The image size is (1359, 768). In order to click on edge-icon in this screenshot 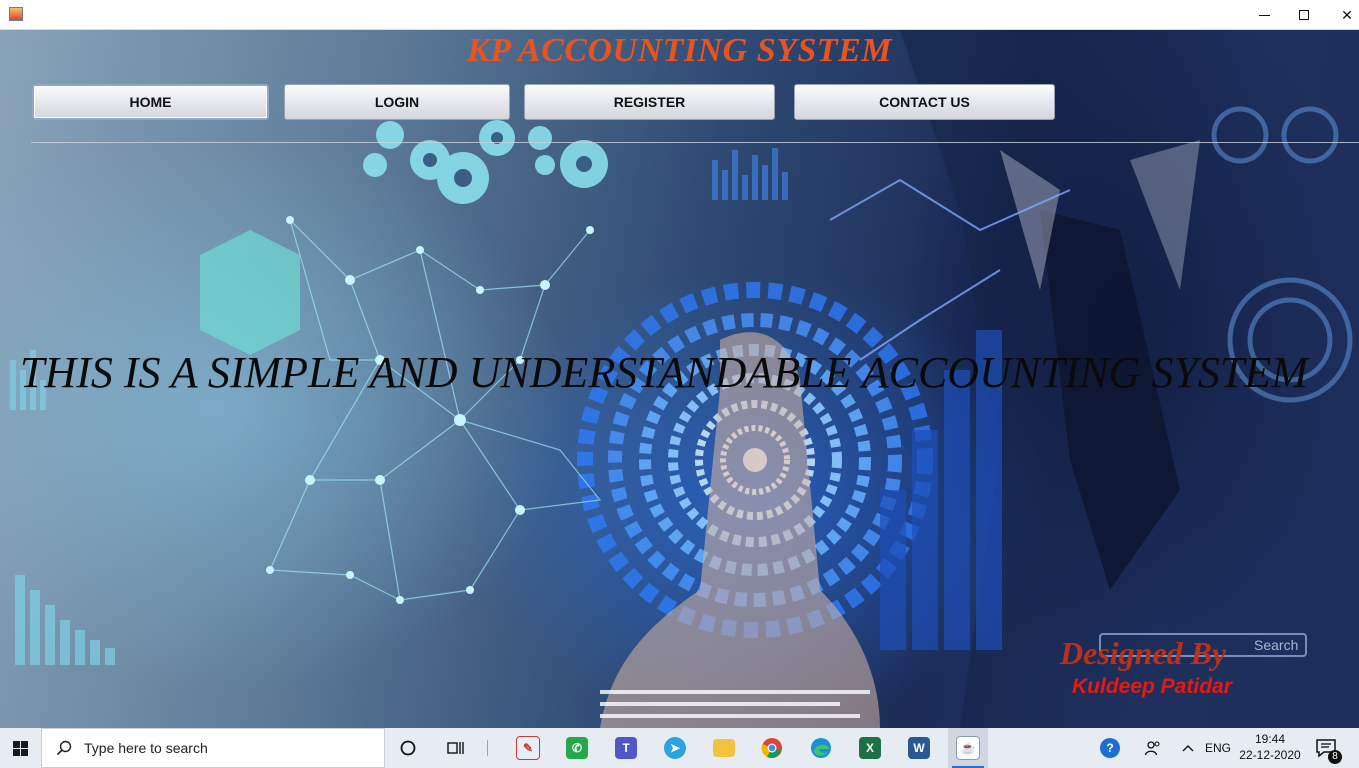, I will do `click(821, 748)`.